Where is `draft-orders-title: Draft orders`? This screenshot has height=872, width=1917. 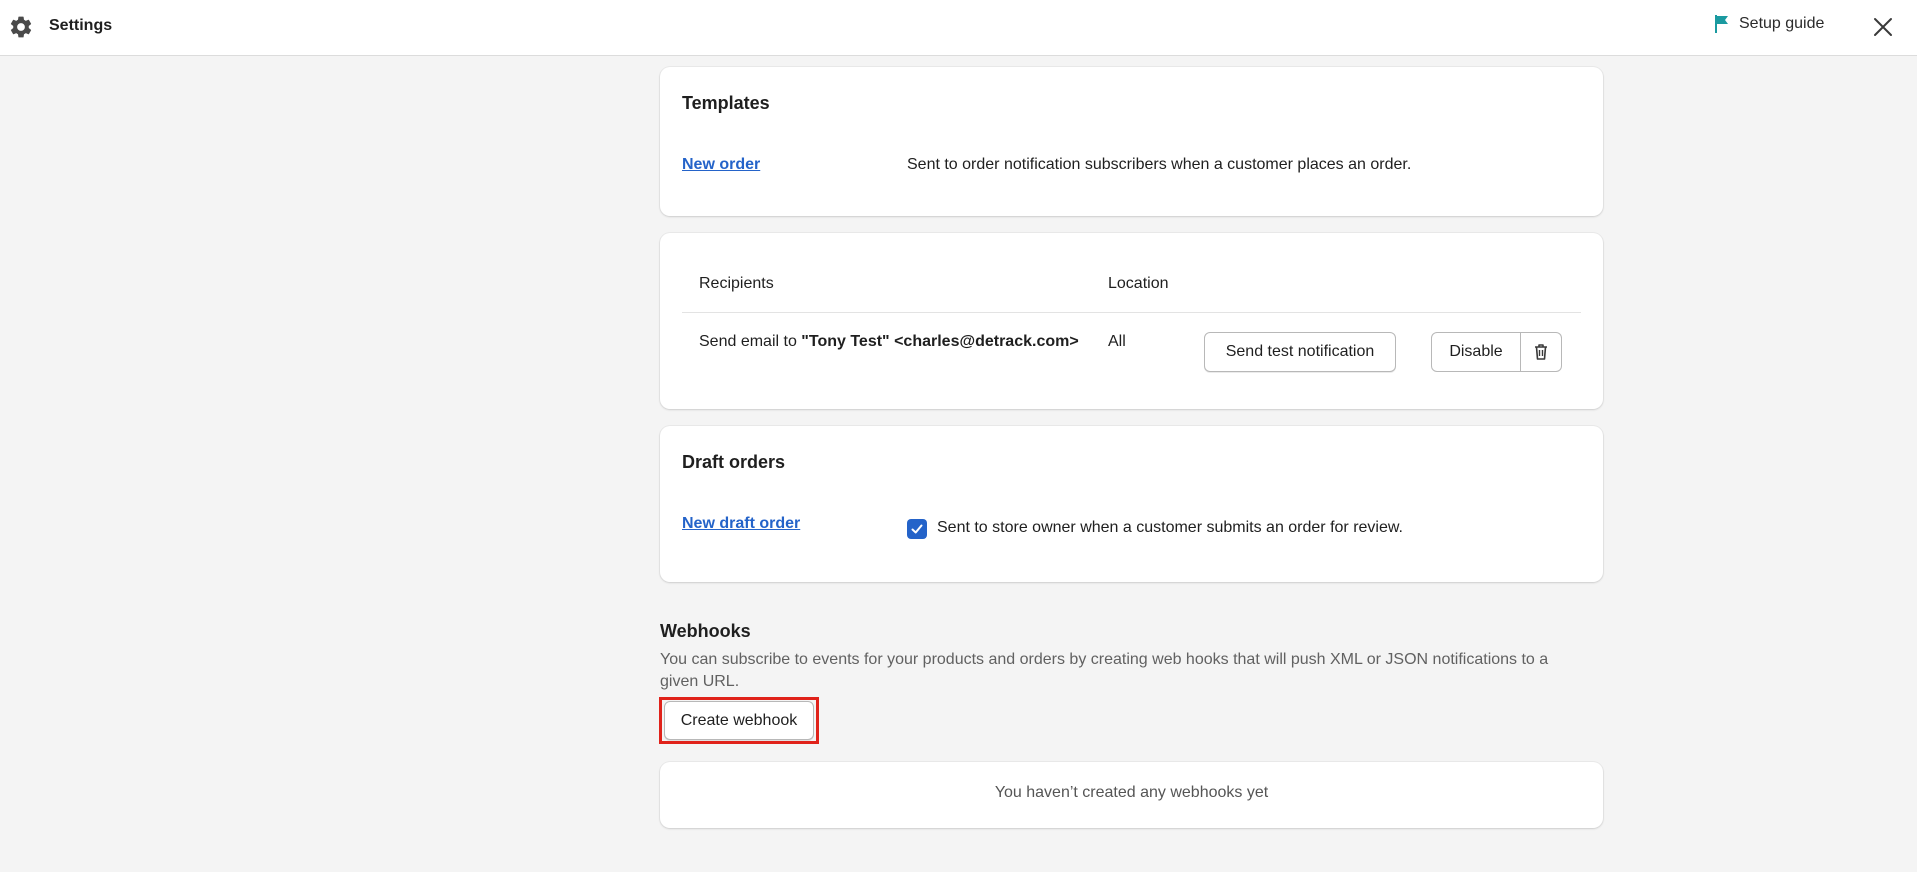 draft-orders-title: Draft orders is located at coordinates (734, 462).